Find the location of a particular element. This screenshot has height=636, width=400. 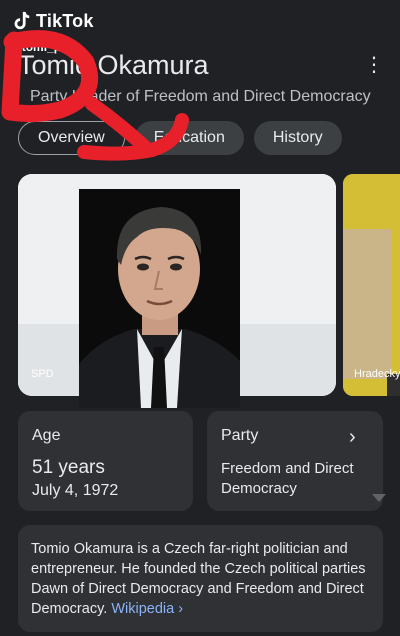

party-label: Party is located at coordinates (240, 435).